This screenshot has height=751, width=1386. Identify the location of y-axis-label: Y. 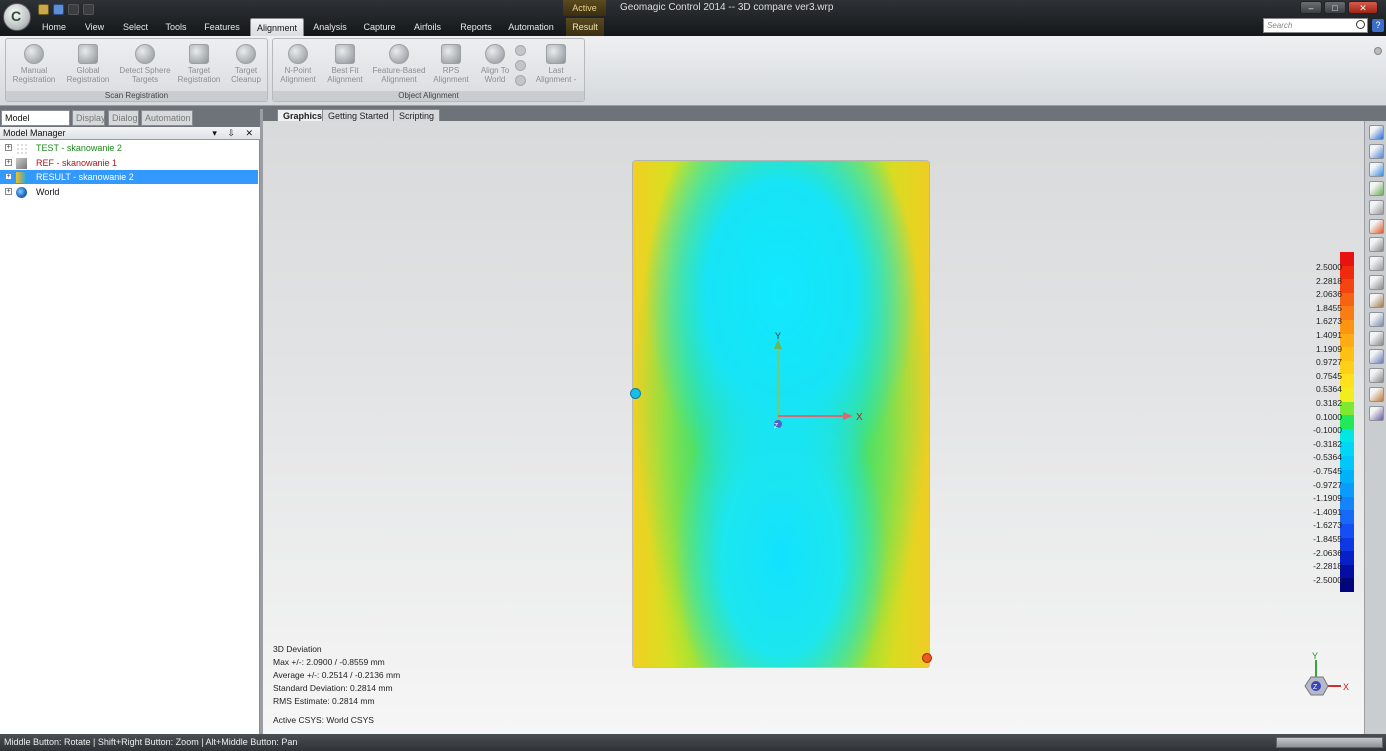
(778, 336).